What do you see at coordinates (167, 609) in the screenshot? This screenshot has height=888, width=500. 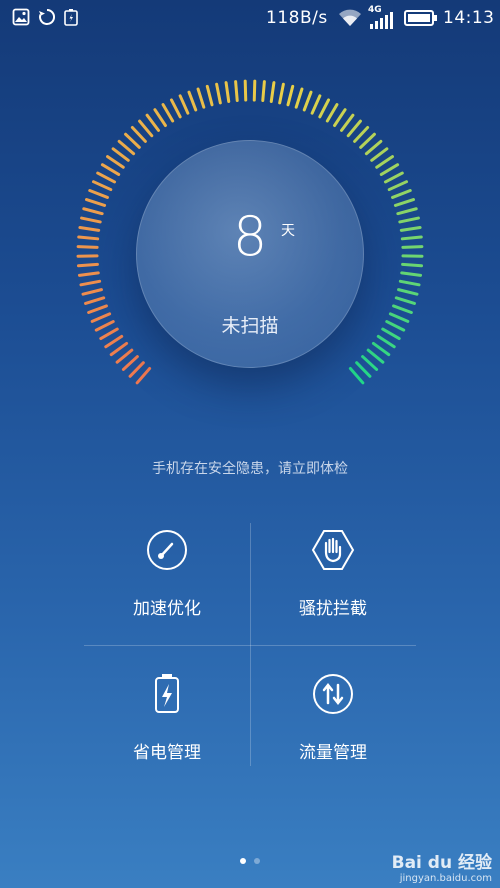 I see `speed-optimize-label: 加速优化` at bounding box center [167, 609].